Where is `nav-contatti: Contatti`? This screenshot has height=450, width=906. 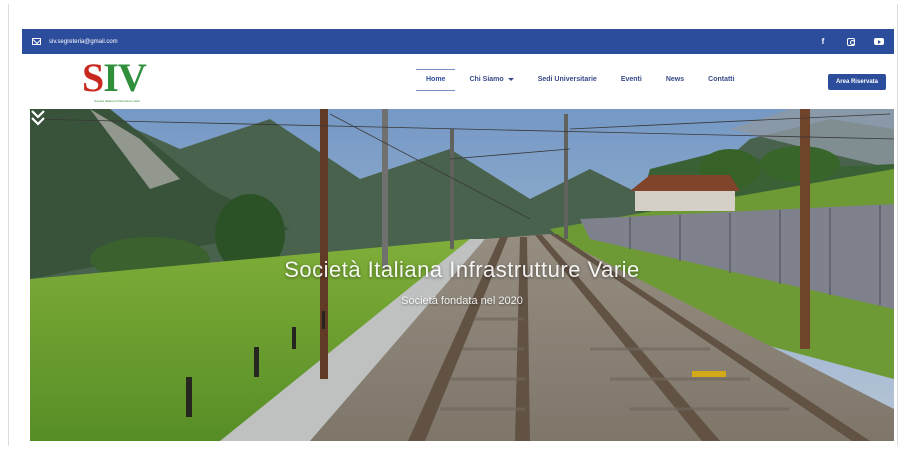
nav-contatti: Contatti is located at coordinates (721, 79).